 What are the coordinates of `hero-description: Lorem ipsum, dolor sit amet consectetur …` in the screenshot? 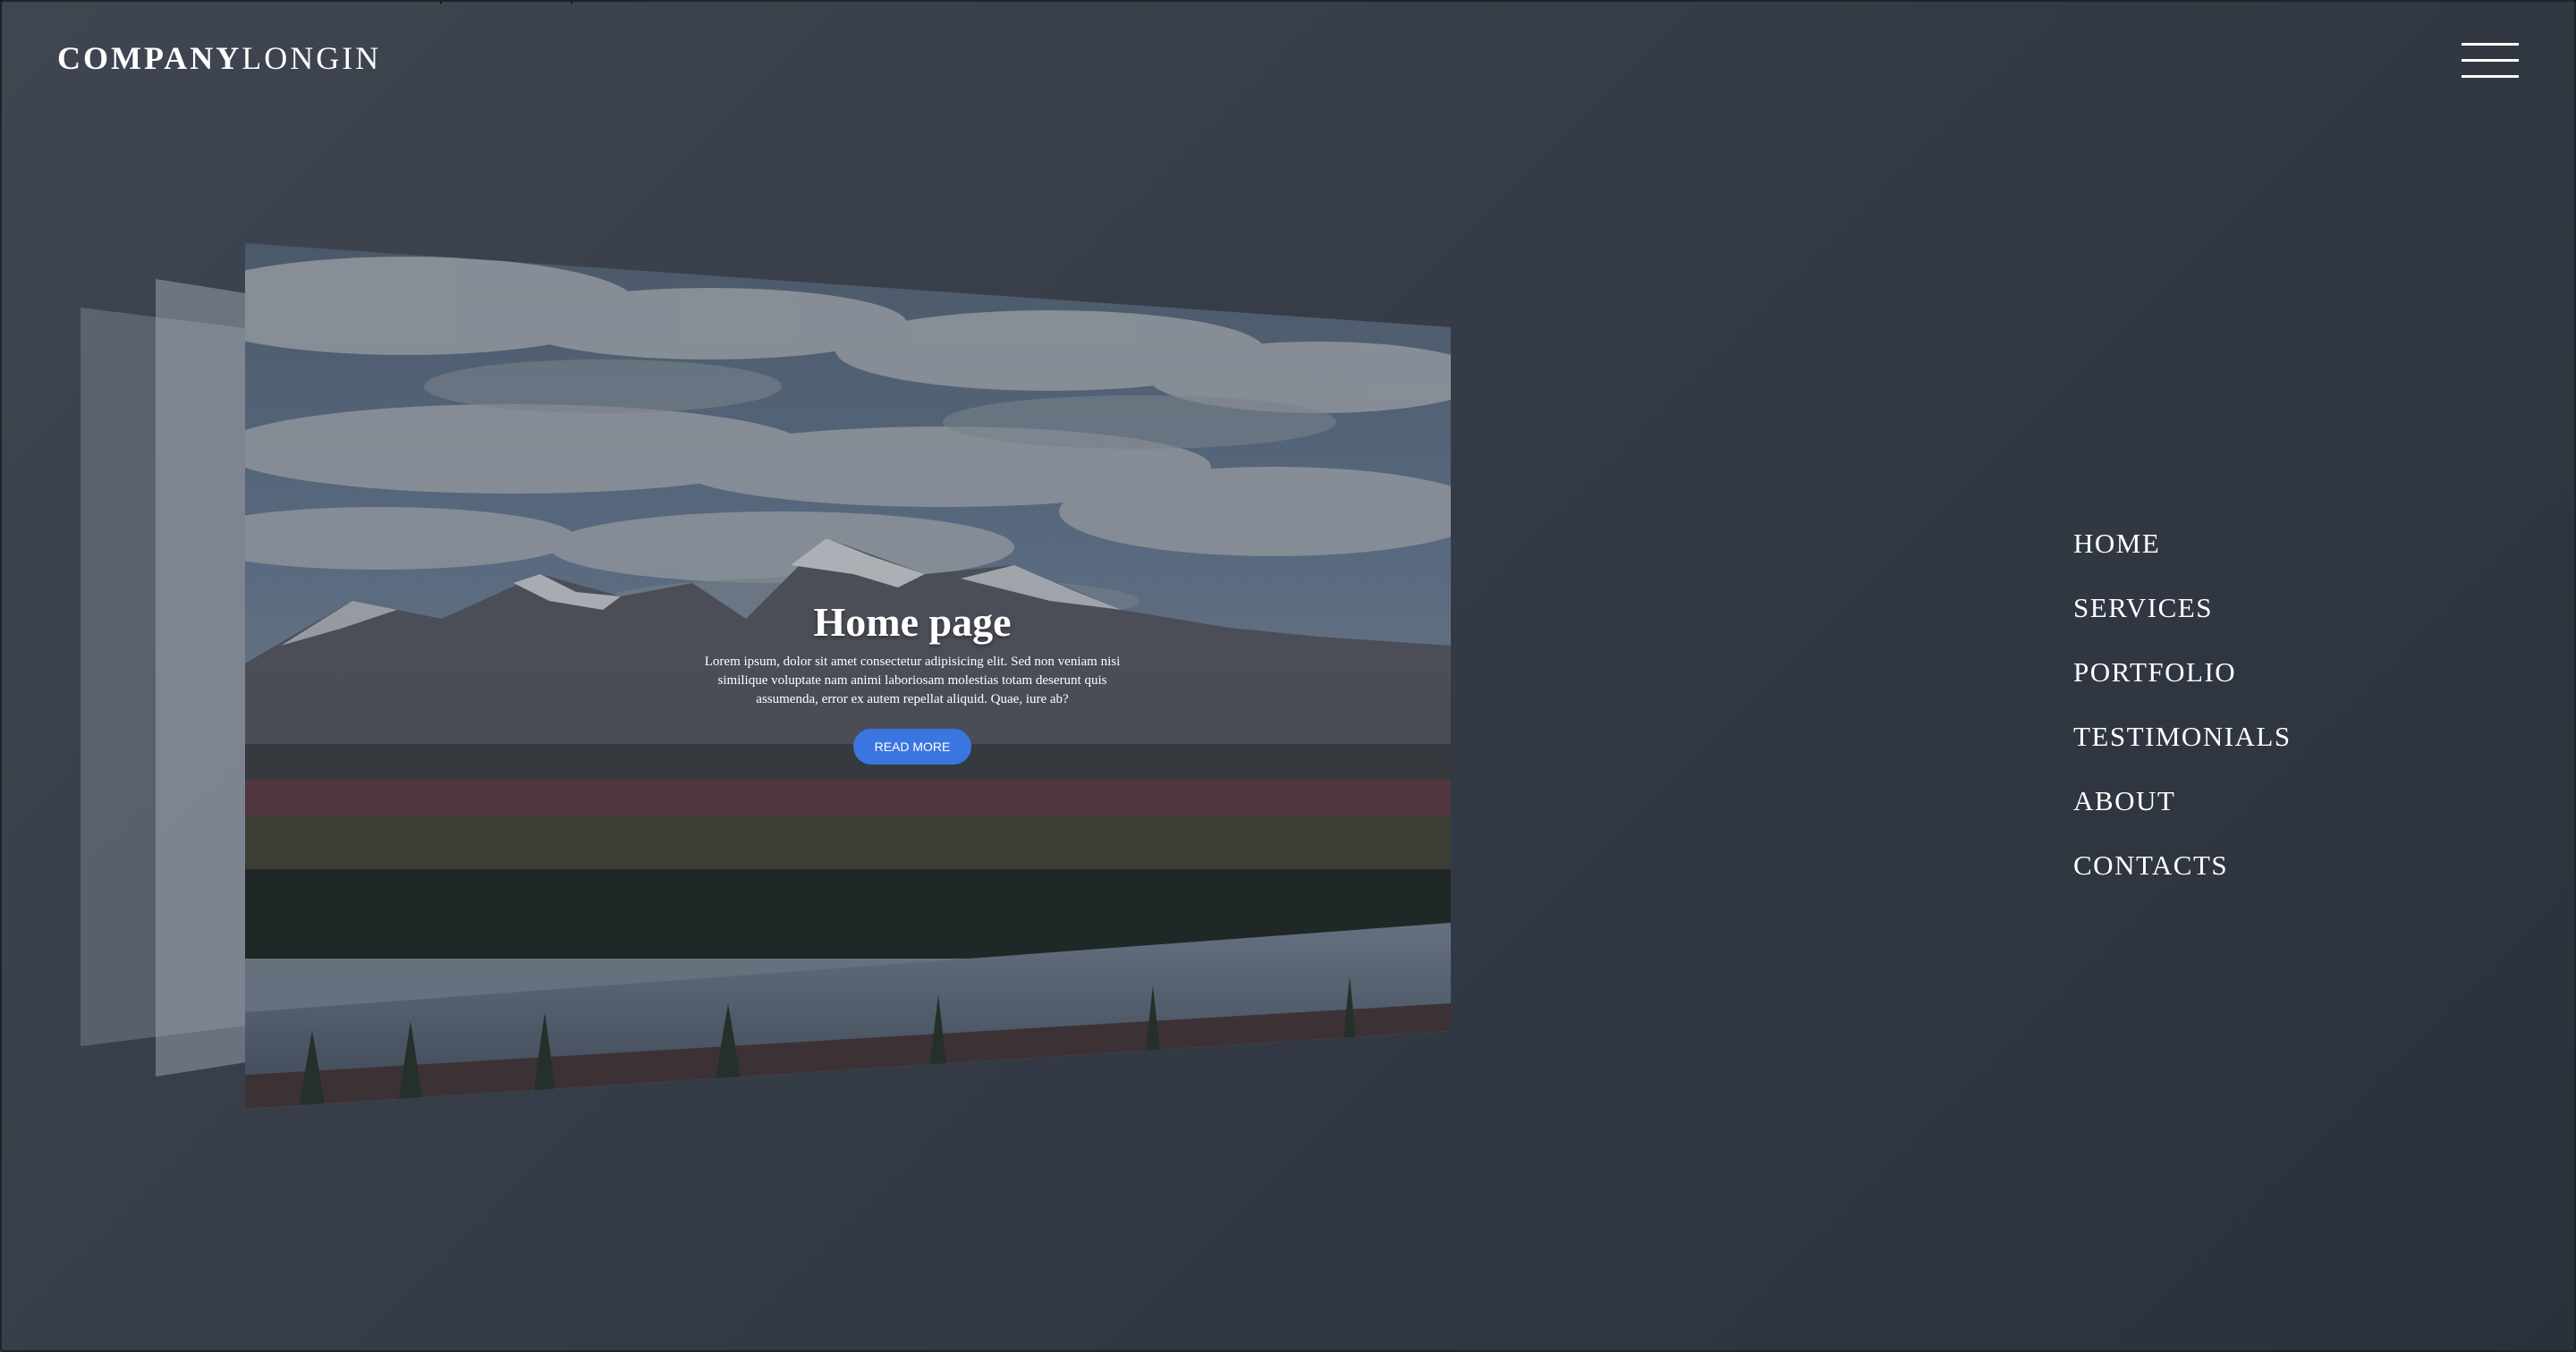 It's located at (912, 680).